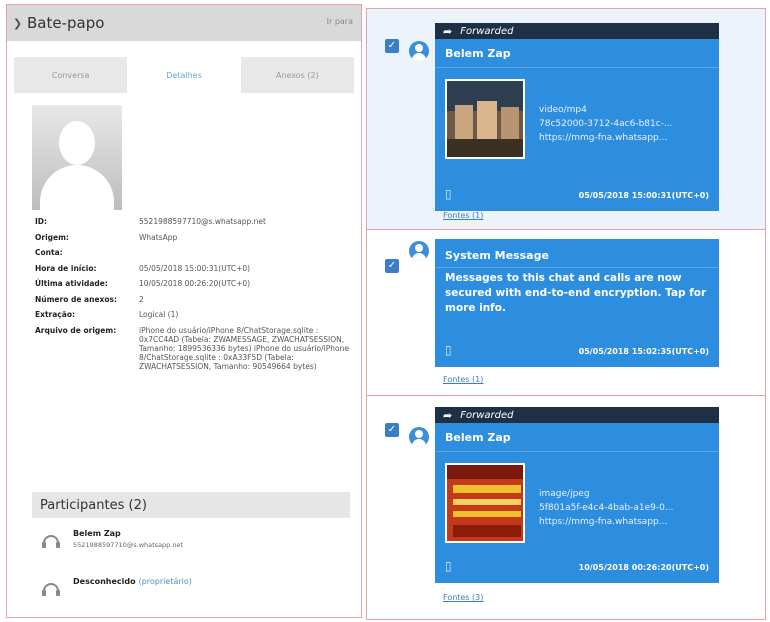 Image resolution: width=770 pixels, height=622 pixels. What do you see at coordinates (643, 567) in the screenshot?
I see `message-timestamp: 10/05/2018 00:26:20(UTC+0)` at bounding box center [643, 567].